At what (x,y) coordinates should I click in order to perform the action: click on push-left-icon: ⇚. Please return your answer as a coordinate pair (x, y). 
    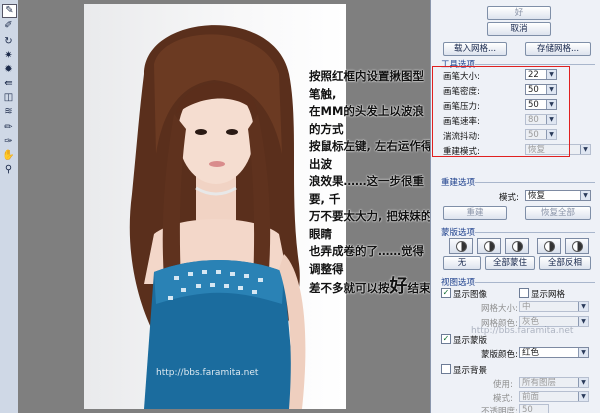
    Looking at the image, I should click on (8, 84).